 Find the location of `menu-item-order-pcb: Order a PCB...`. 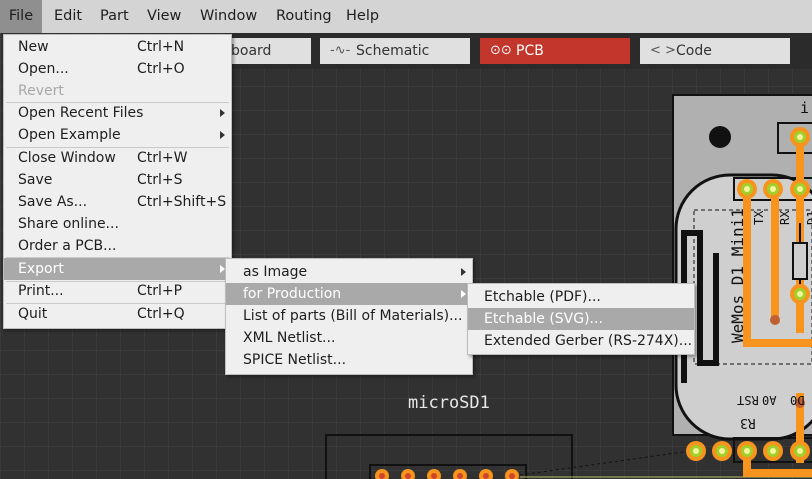

menu-item-order-pcb: Order a PCB... is located at coordinates (117, 246).